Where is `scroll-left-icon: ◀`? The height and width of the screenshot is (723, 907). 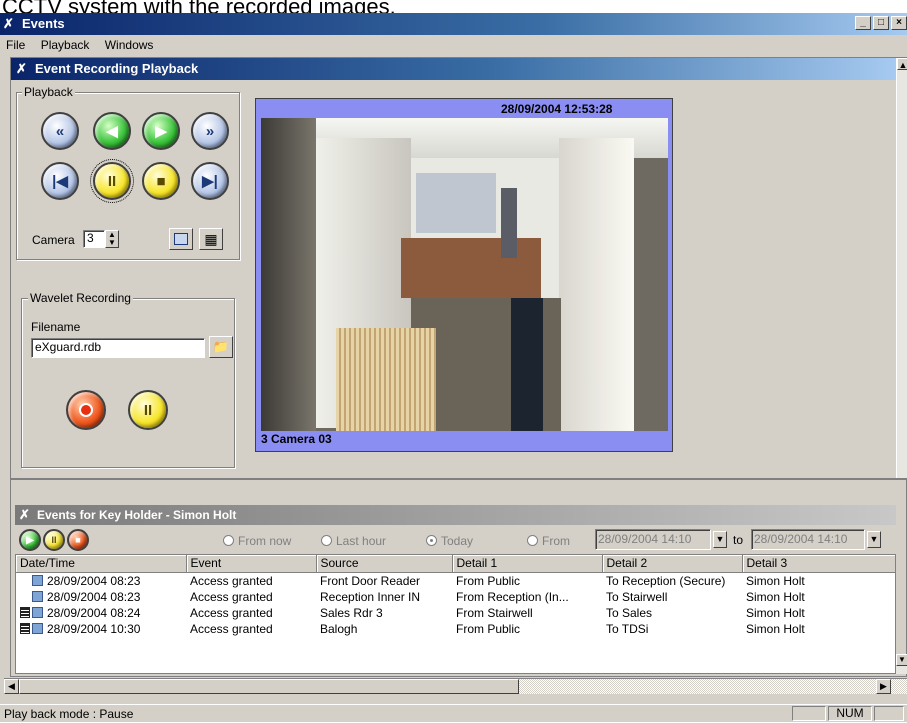
scroll-left-icon: ◀ is located at coordinates (11, 686).